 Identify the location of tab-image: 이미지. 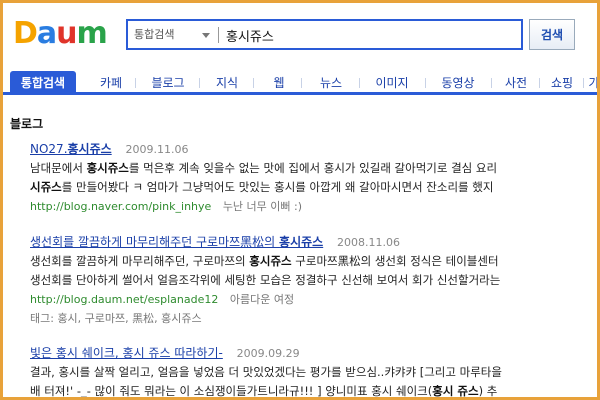
(392, 83).